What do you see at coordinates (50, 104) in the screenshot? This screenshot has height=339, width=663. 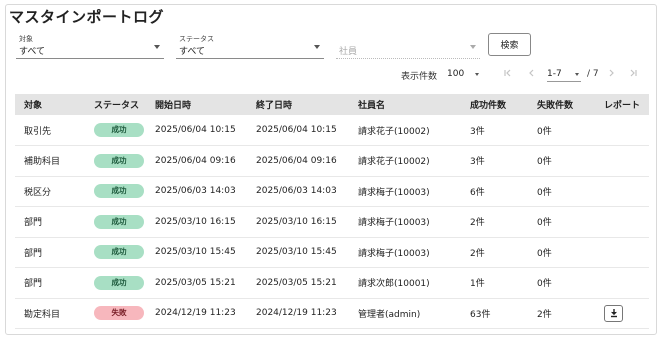 I see `column-header-target: 対象` at bounding box center [50, 104].